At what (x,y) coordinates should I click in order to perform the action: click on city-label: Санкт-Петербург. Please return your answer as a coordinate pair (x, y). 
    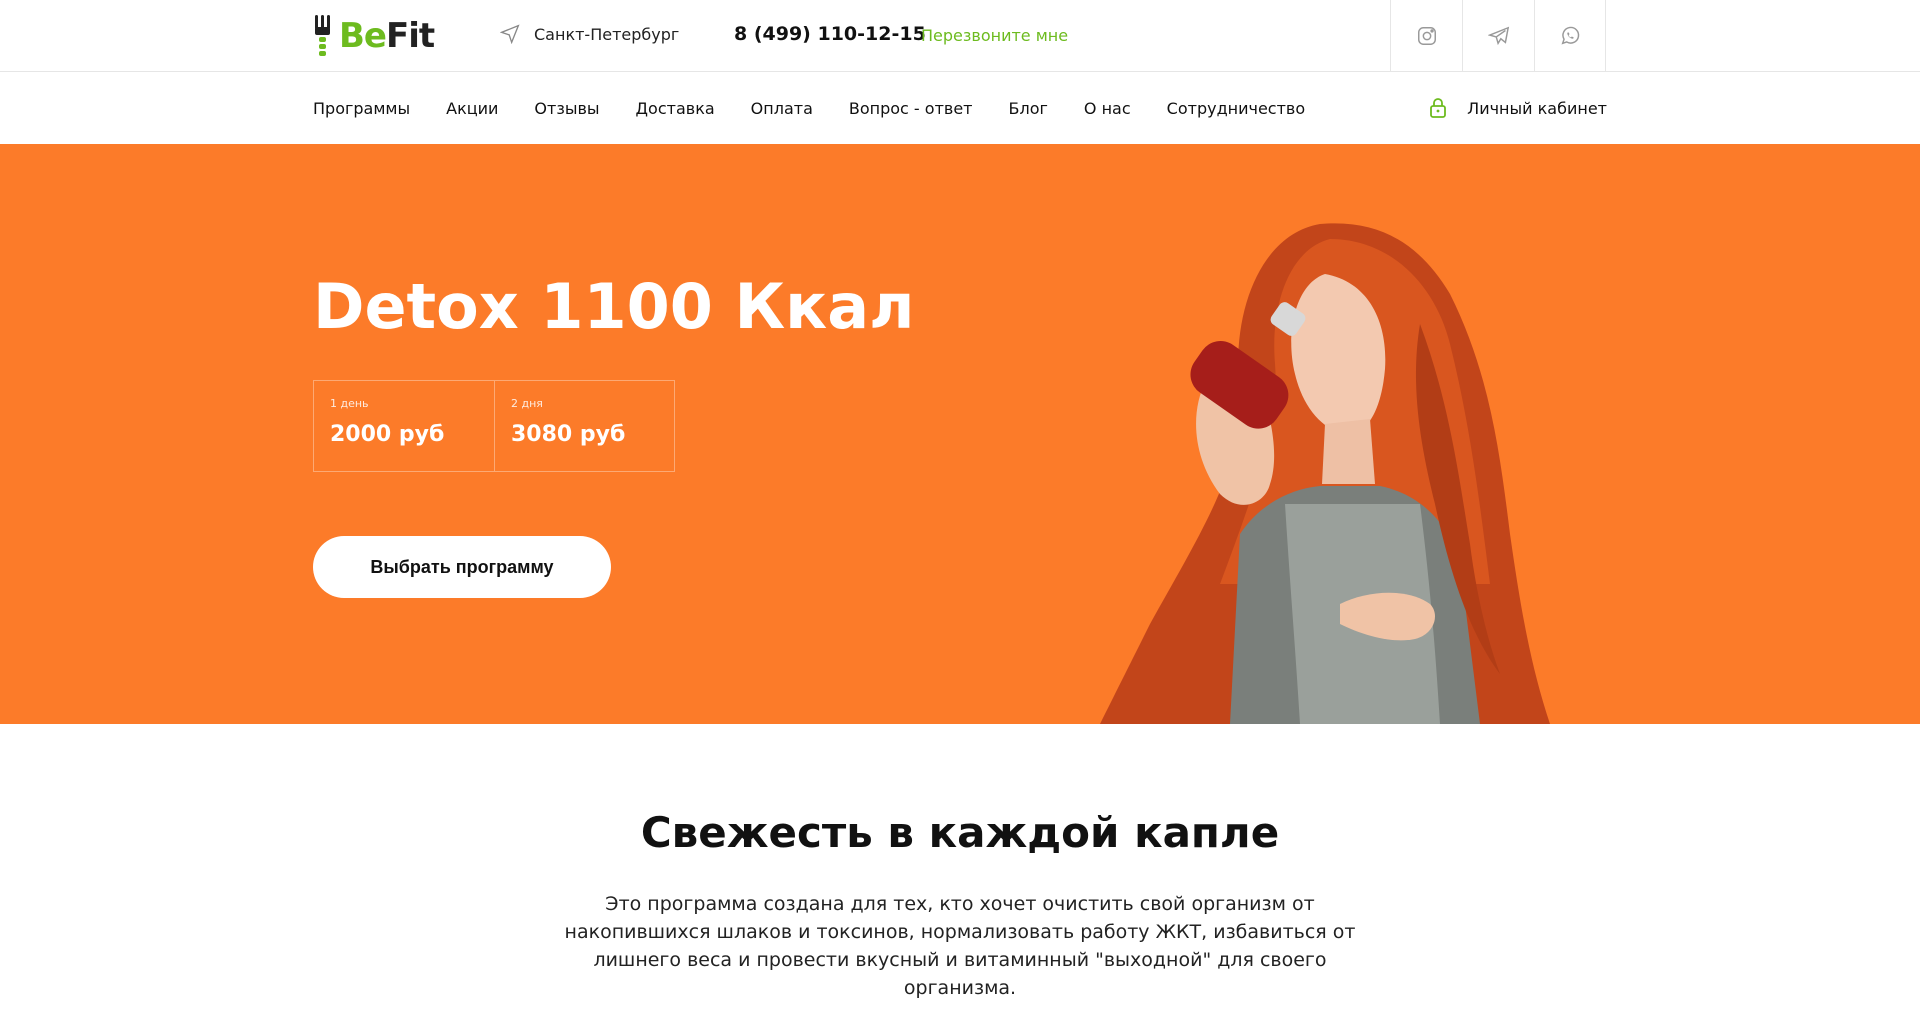
    Looking at the image, I should click on (607, 34).